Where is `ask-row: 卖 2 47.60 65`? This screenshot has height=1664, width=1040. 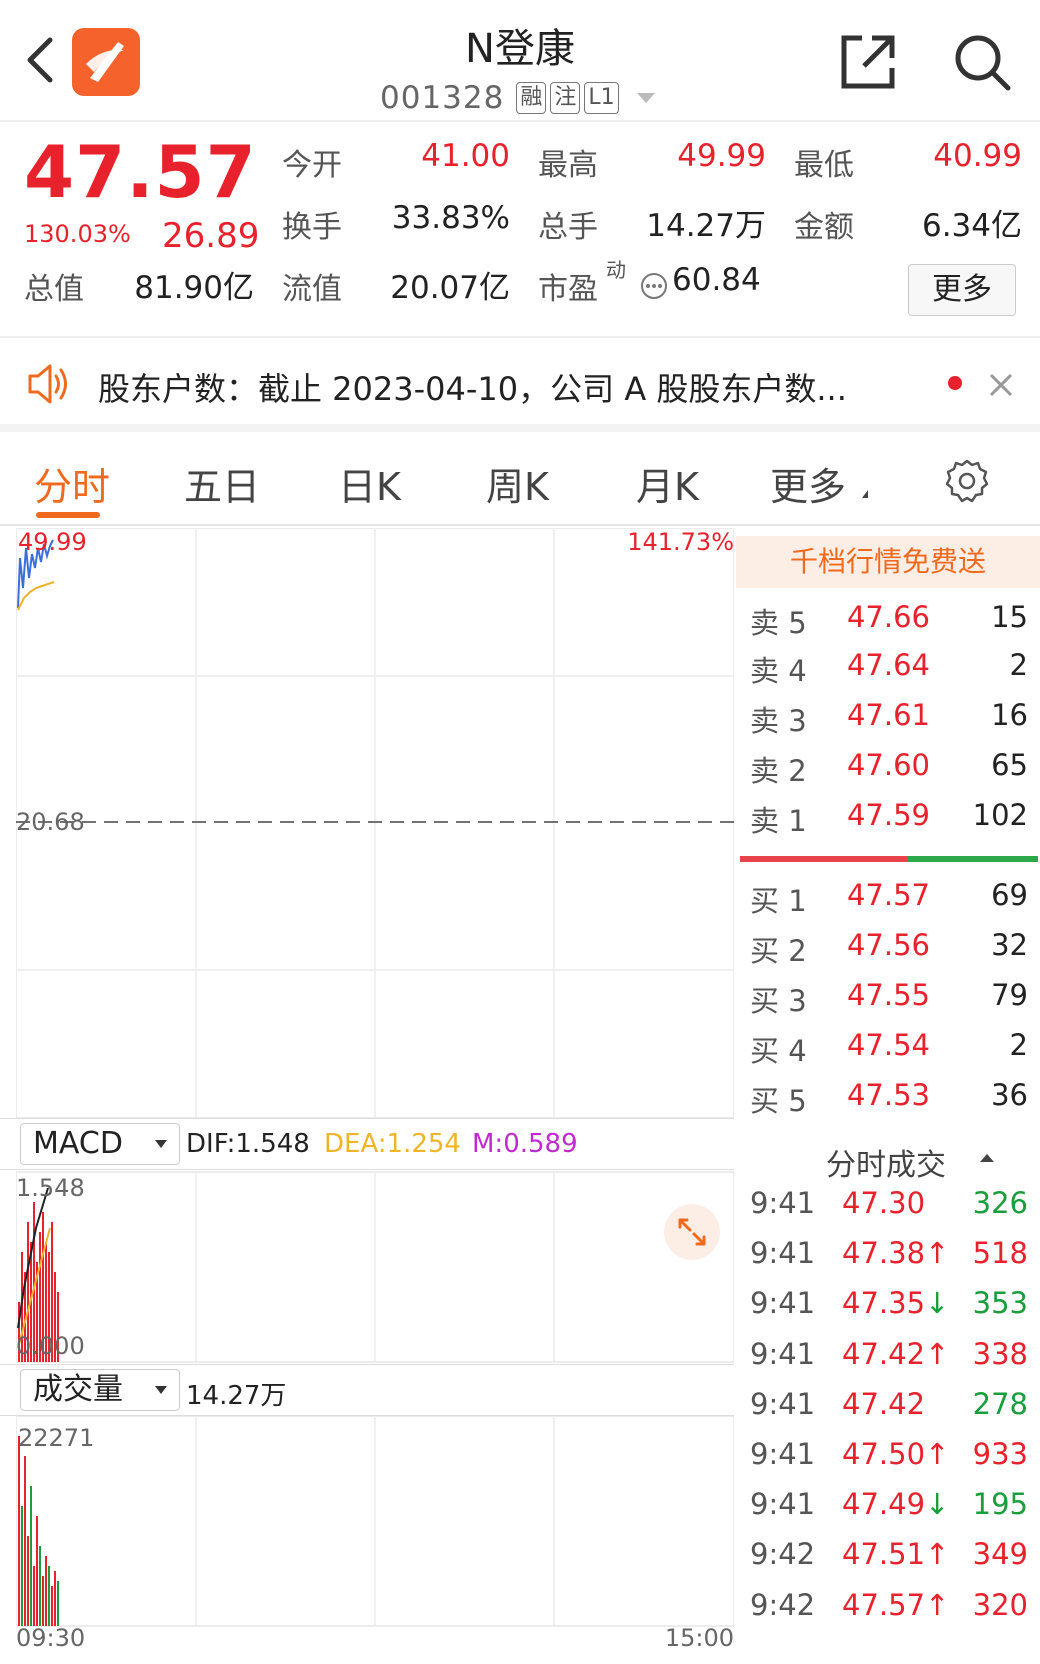
ask-row: 卖 2 47.60 65 is located at coordinates (888, 765).